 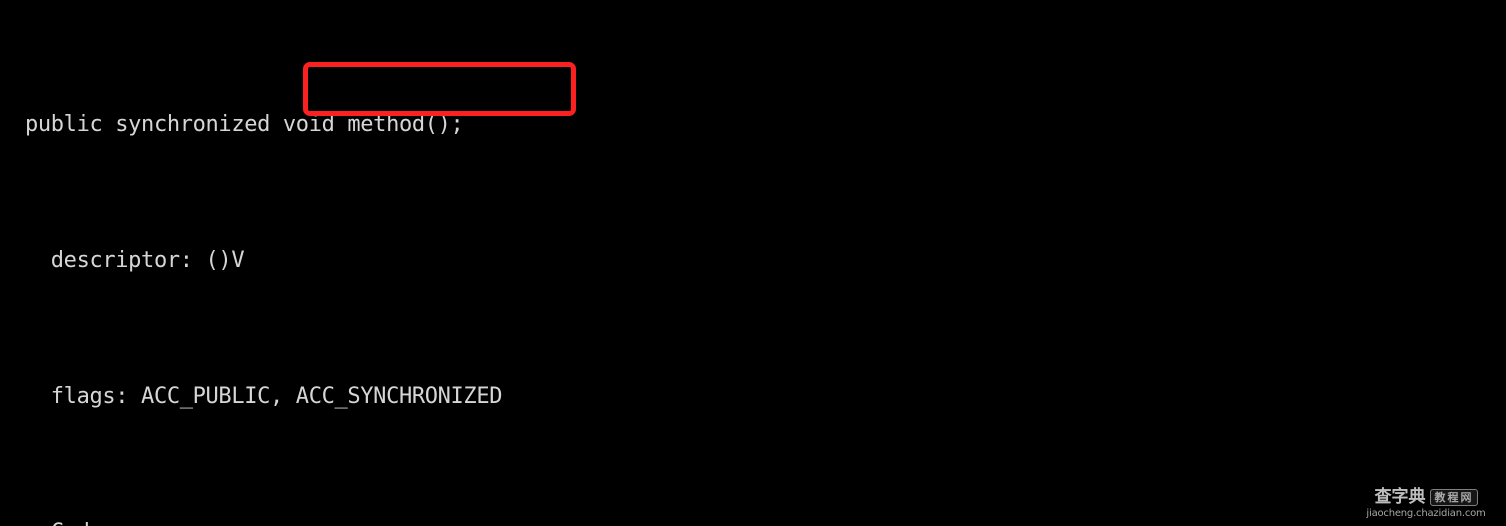 I want to click on watermark-badge: 教程网, so click(x=1453, y=497).